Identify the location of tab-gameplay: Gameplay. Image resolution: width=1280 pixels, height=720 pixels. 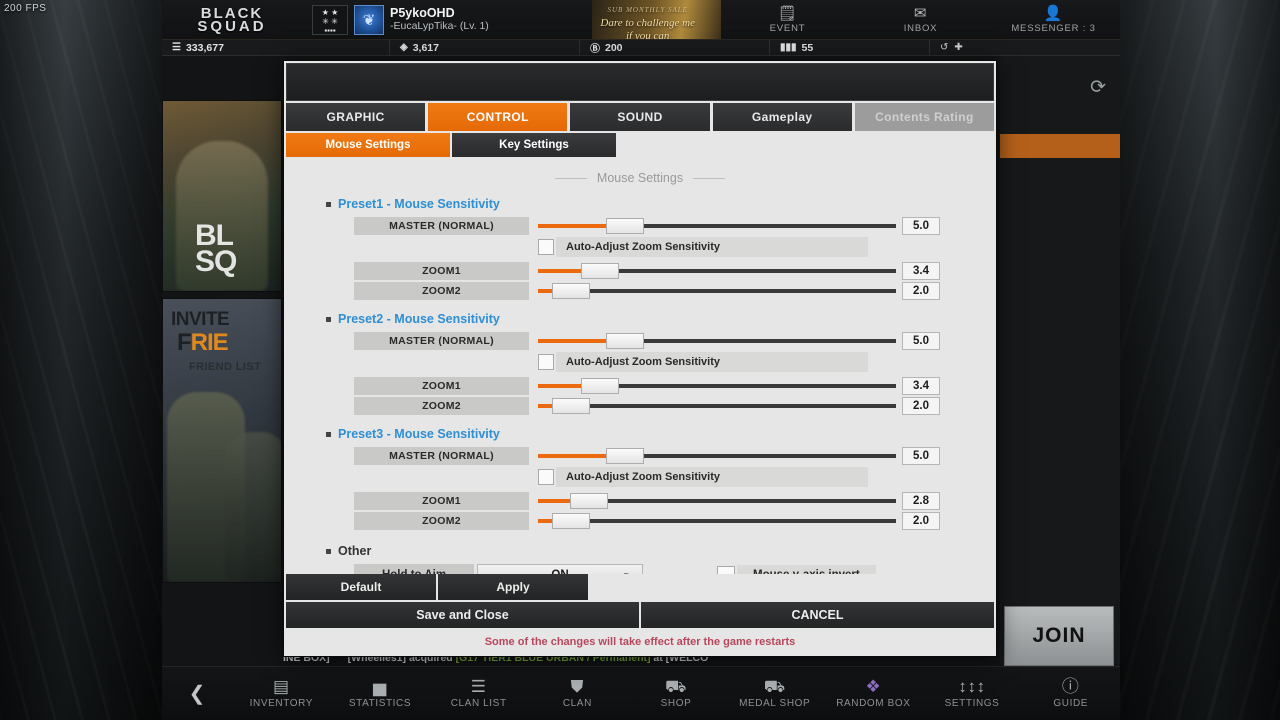
(782, 117).